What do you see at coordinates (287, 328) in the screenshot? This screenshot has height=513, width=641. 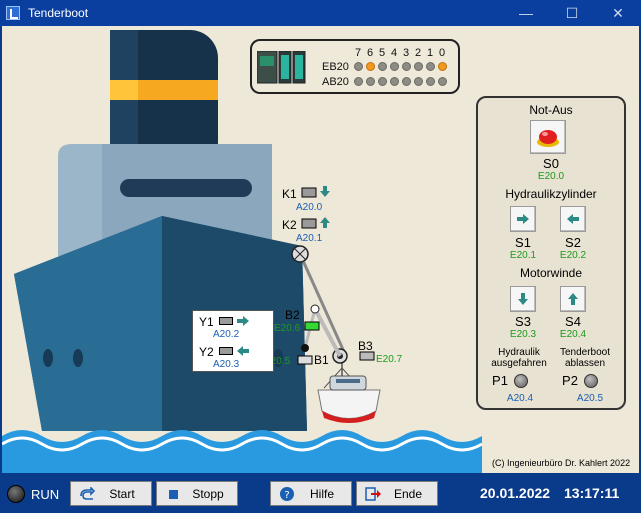 I see `b2-addr: E20.6` at bounding box center [287, 328].